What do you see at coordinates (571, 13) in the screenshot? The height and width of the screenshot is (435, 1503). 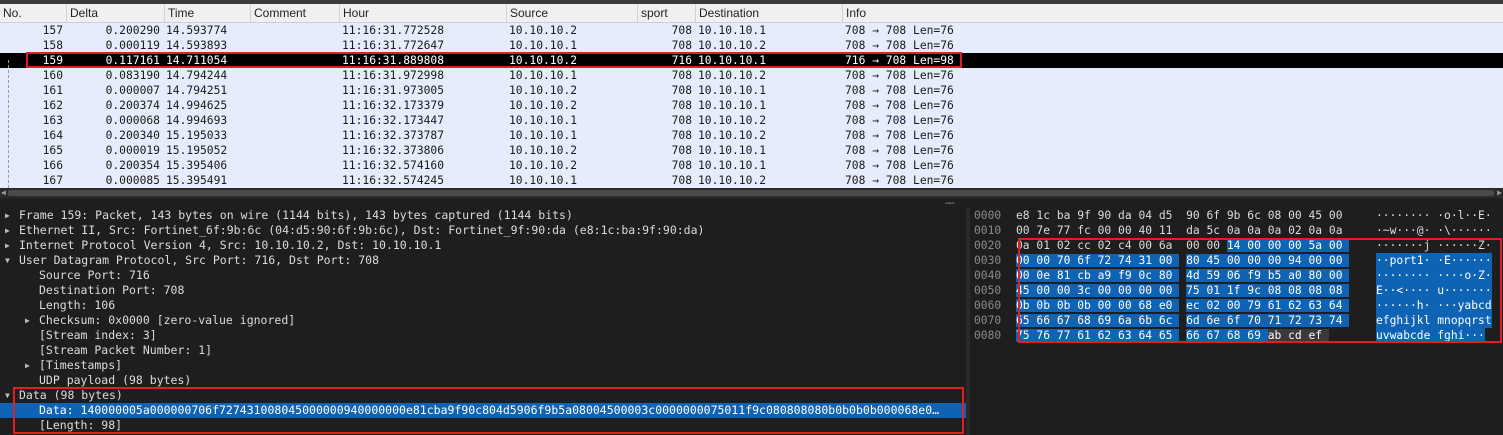 I see `column-header-source: Source` at bounding box center [571, 13].